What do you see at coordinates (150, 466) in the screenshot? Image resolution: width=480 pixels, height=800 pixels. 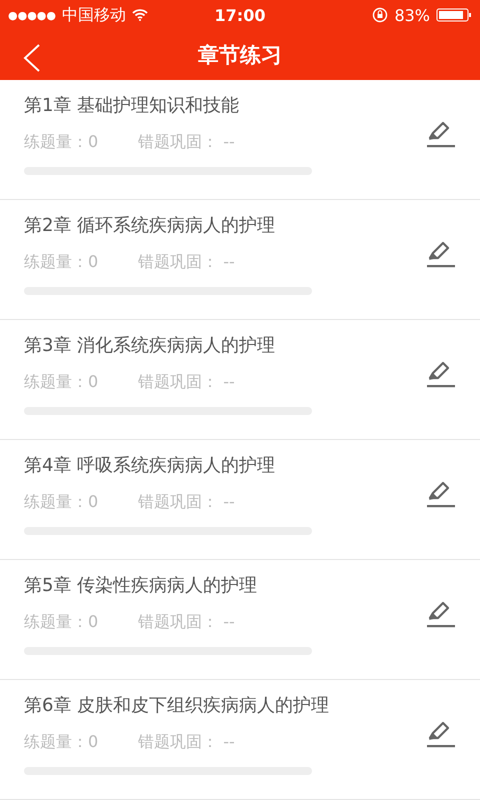 I see `chapter-title: 第4章 呼吸系统疾病病人的护理` at bounding box center [150, 466].